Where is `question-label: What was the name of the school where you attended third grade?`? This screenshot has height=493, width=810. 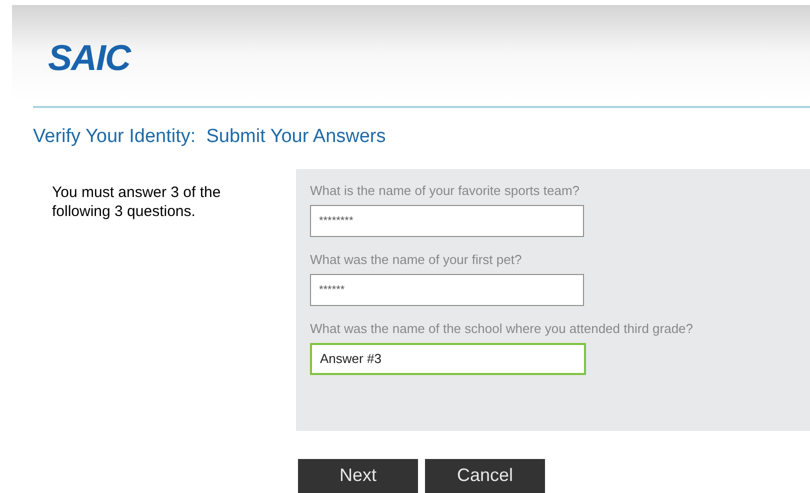
question-label: What was the name of the school where you attended third grade? is located at coordinates (502, 328).